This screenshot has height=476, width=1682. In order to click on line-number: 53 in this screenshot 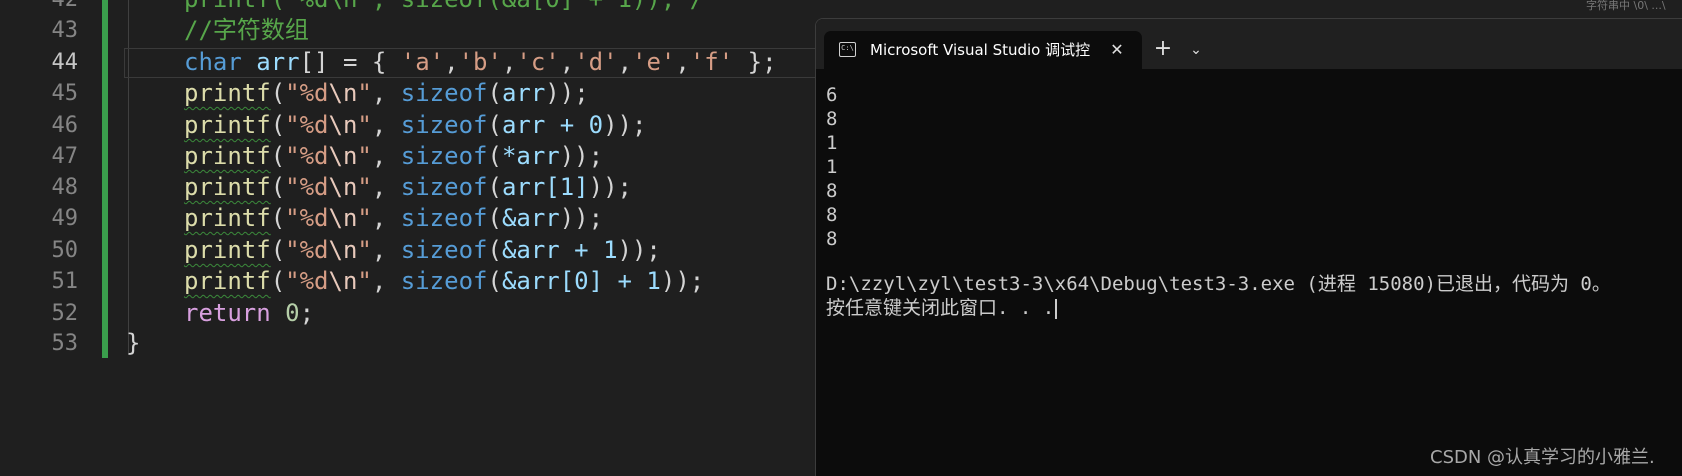, I will do `click(65, 343)`.